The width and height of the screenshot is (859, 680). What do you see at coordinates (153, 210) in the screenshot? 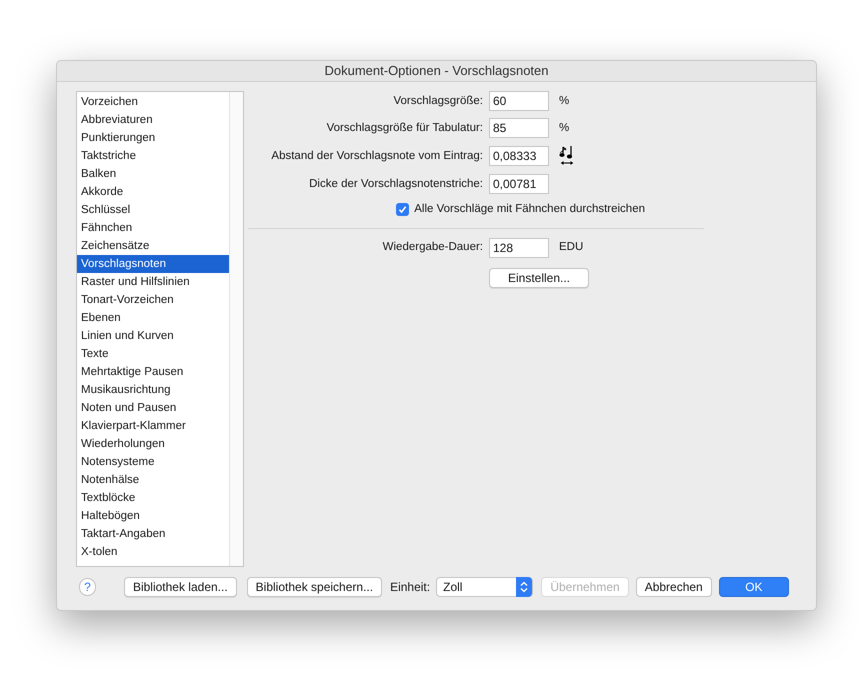
I see `category-item: Schlüssel` at bounding box center [153, 210].